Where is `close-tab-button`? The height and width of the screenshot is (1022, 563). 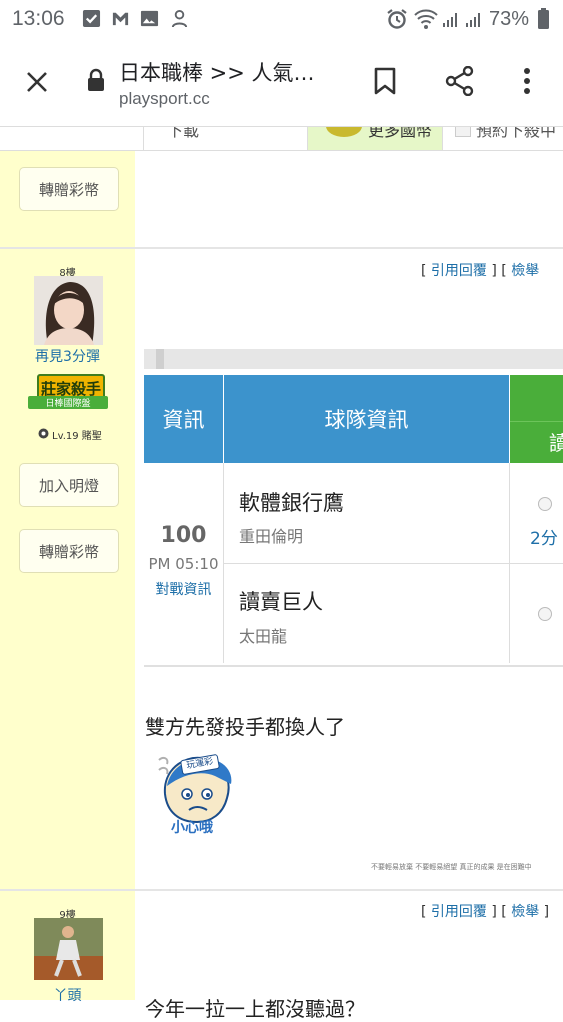 close-tab-button is located at coordinates (37, 82).